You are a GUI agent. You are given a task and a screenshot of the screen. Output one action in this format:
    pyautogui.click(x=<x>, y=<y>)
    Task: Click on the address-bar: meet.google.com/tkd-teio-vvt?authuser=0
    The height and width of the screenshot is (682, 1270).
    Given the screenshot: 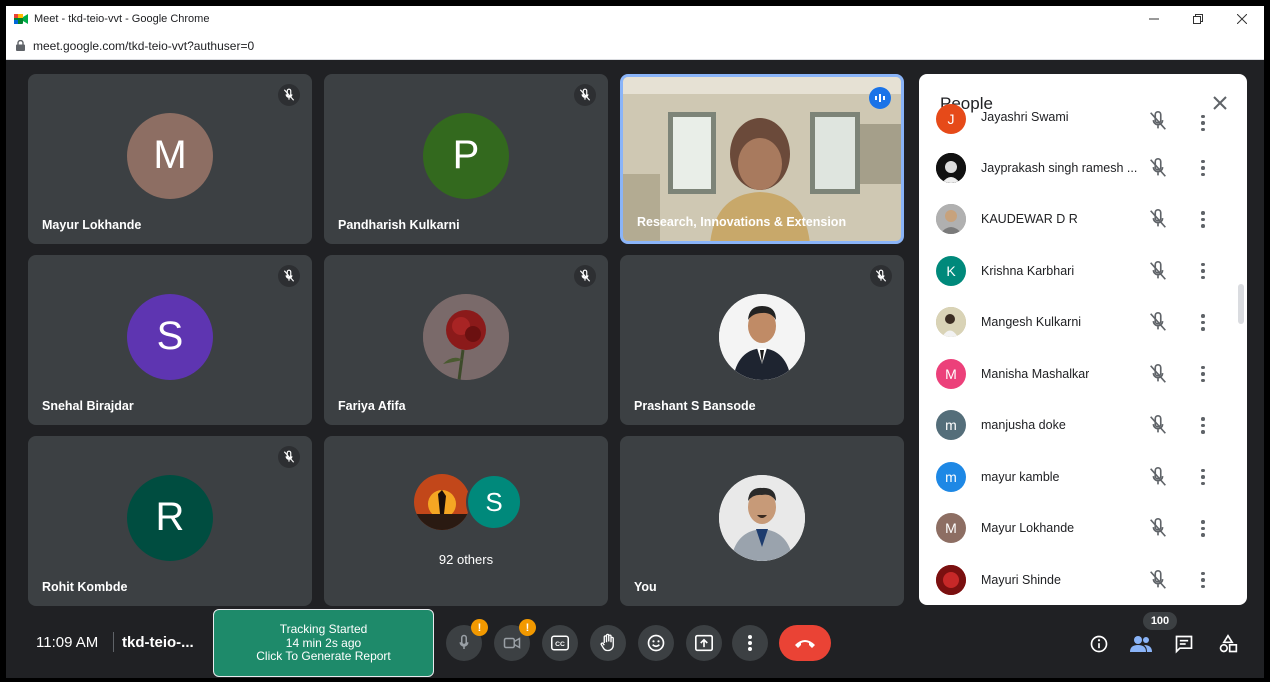 What is the action you would take?
    pyautogui.click(x=635, y=46)
    